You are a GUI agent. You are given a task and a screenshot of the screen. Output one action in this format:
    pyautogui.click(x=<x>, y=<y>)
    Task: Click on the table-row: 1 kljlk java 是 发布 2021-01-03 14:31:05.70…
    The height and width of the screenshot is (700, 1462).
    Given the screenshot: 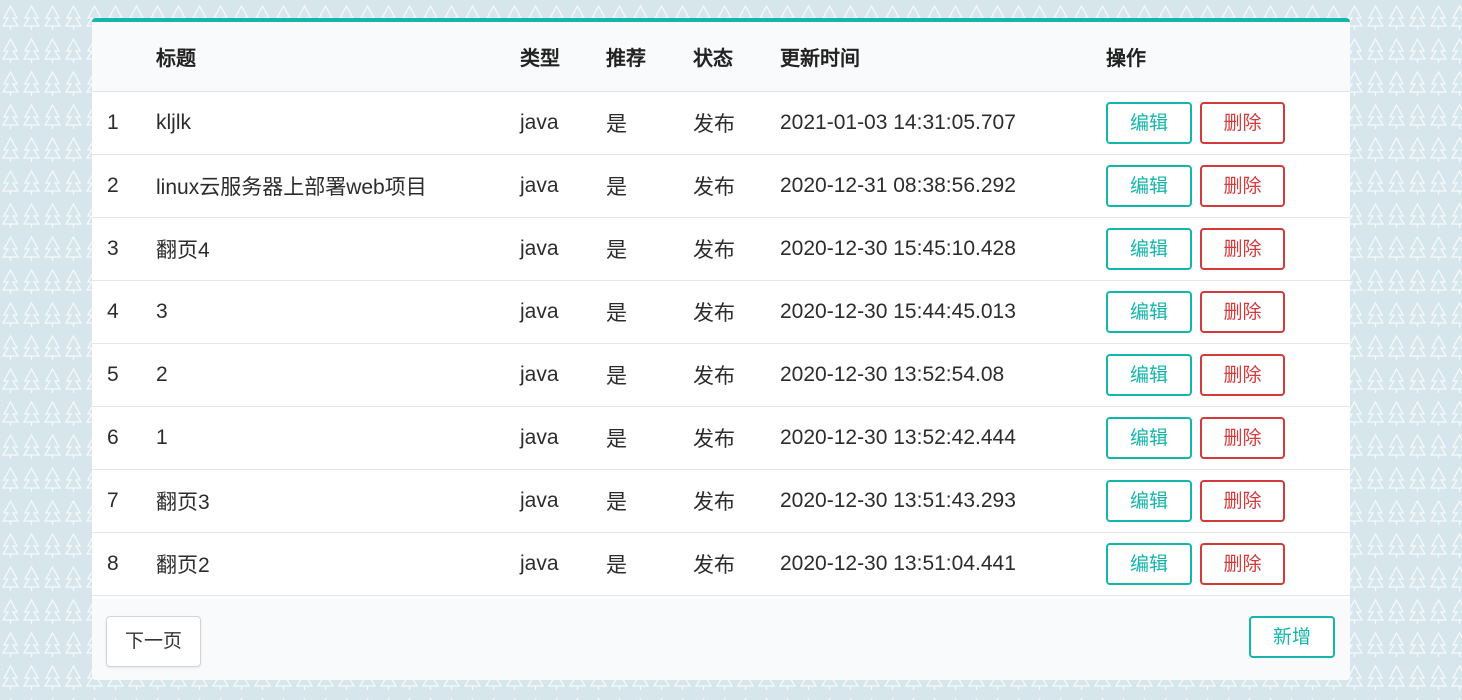 What is the action you would take?
    pyautogui.click(x=721, y=123)
    